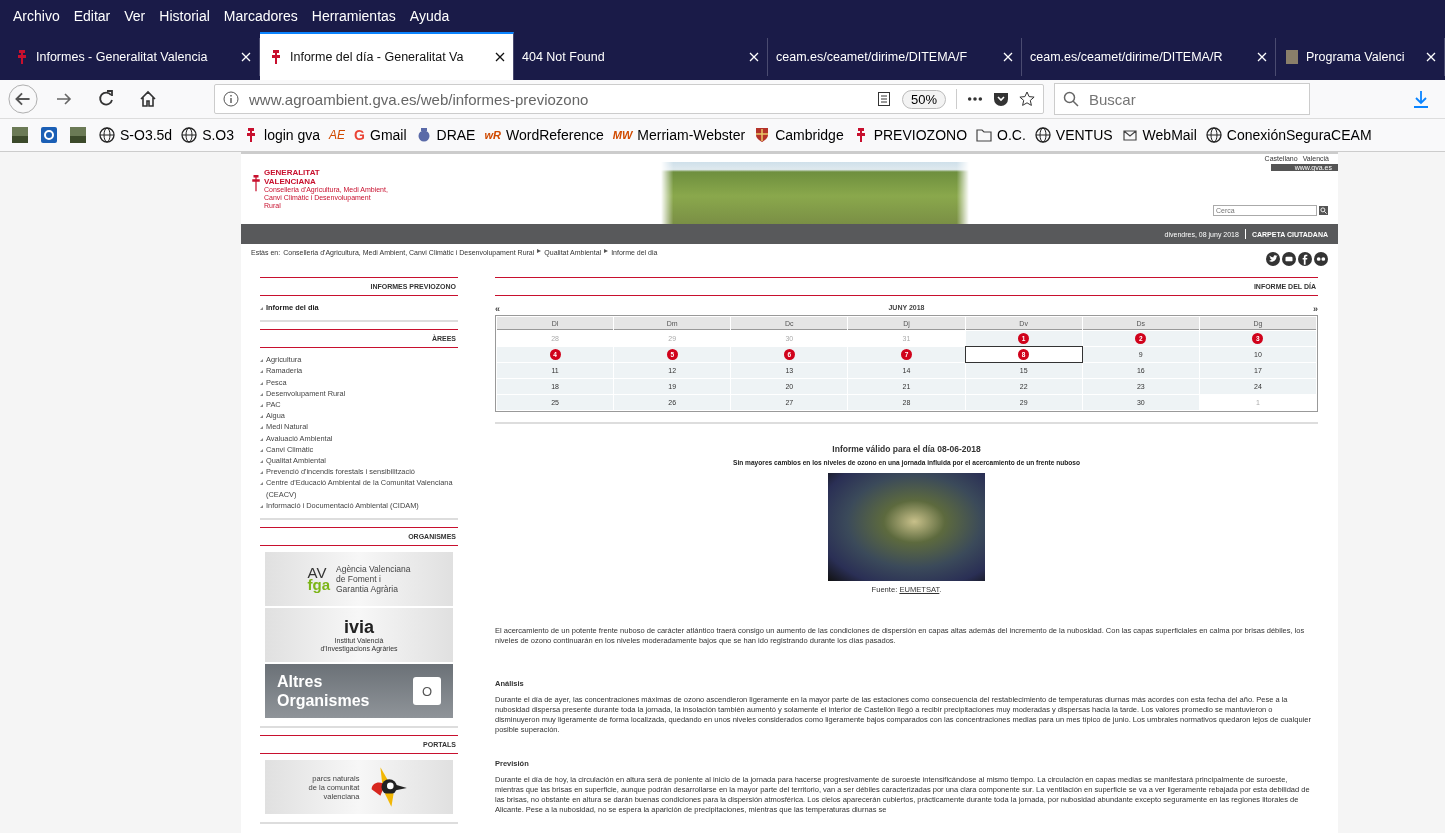 The width and height of the screenshot is (1445, 833). What do you see at coordinates (1129, 135) in the screenshot?
I see `mail-icon` at bounding box center [1129, 135].